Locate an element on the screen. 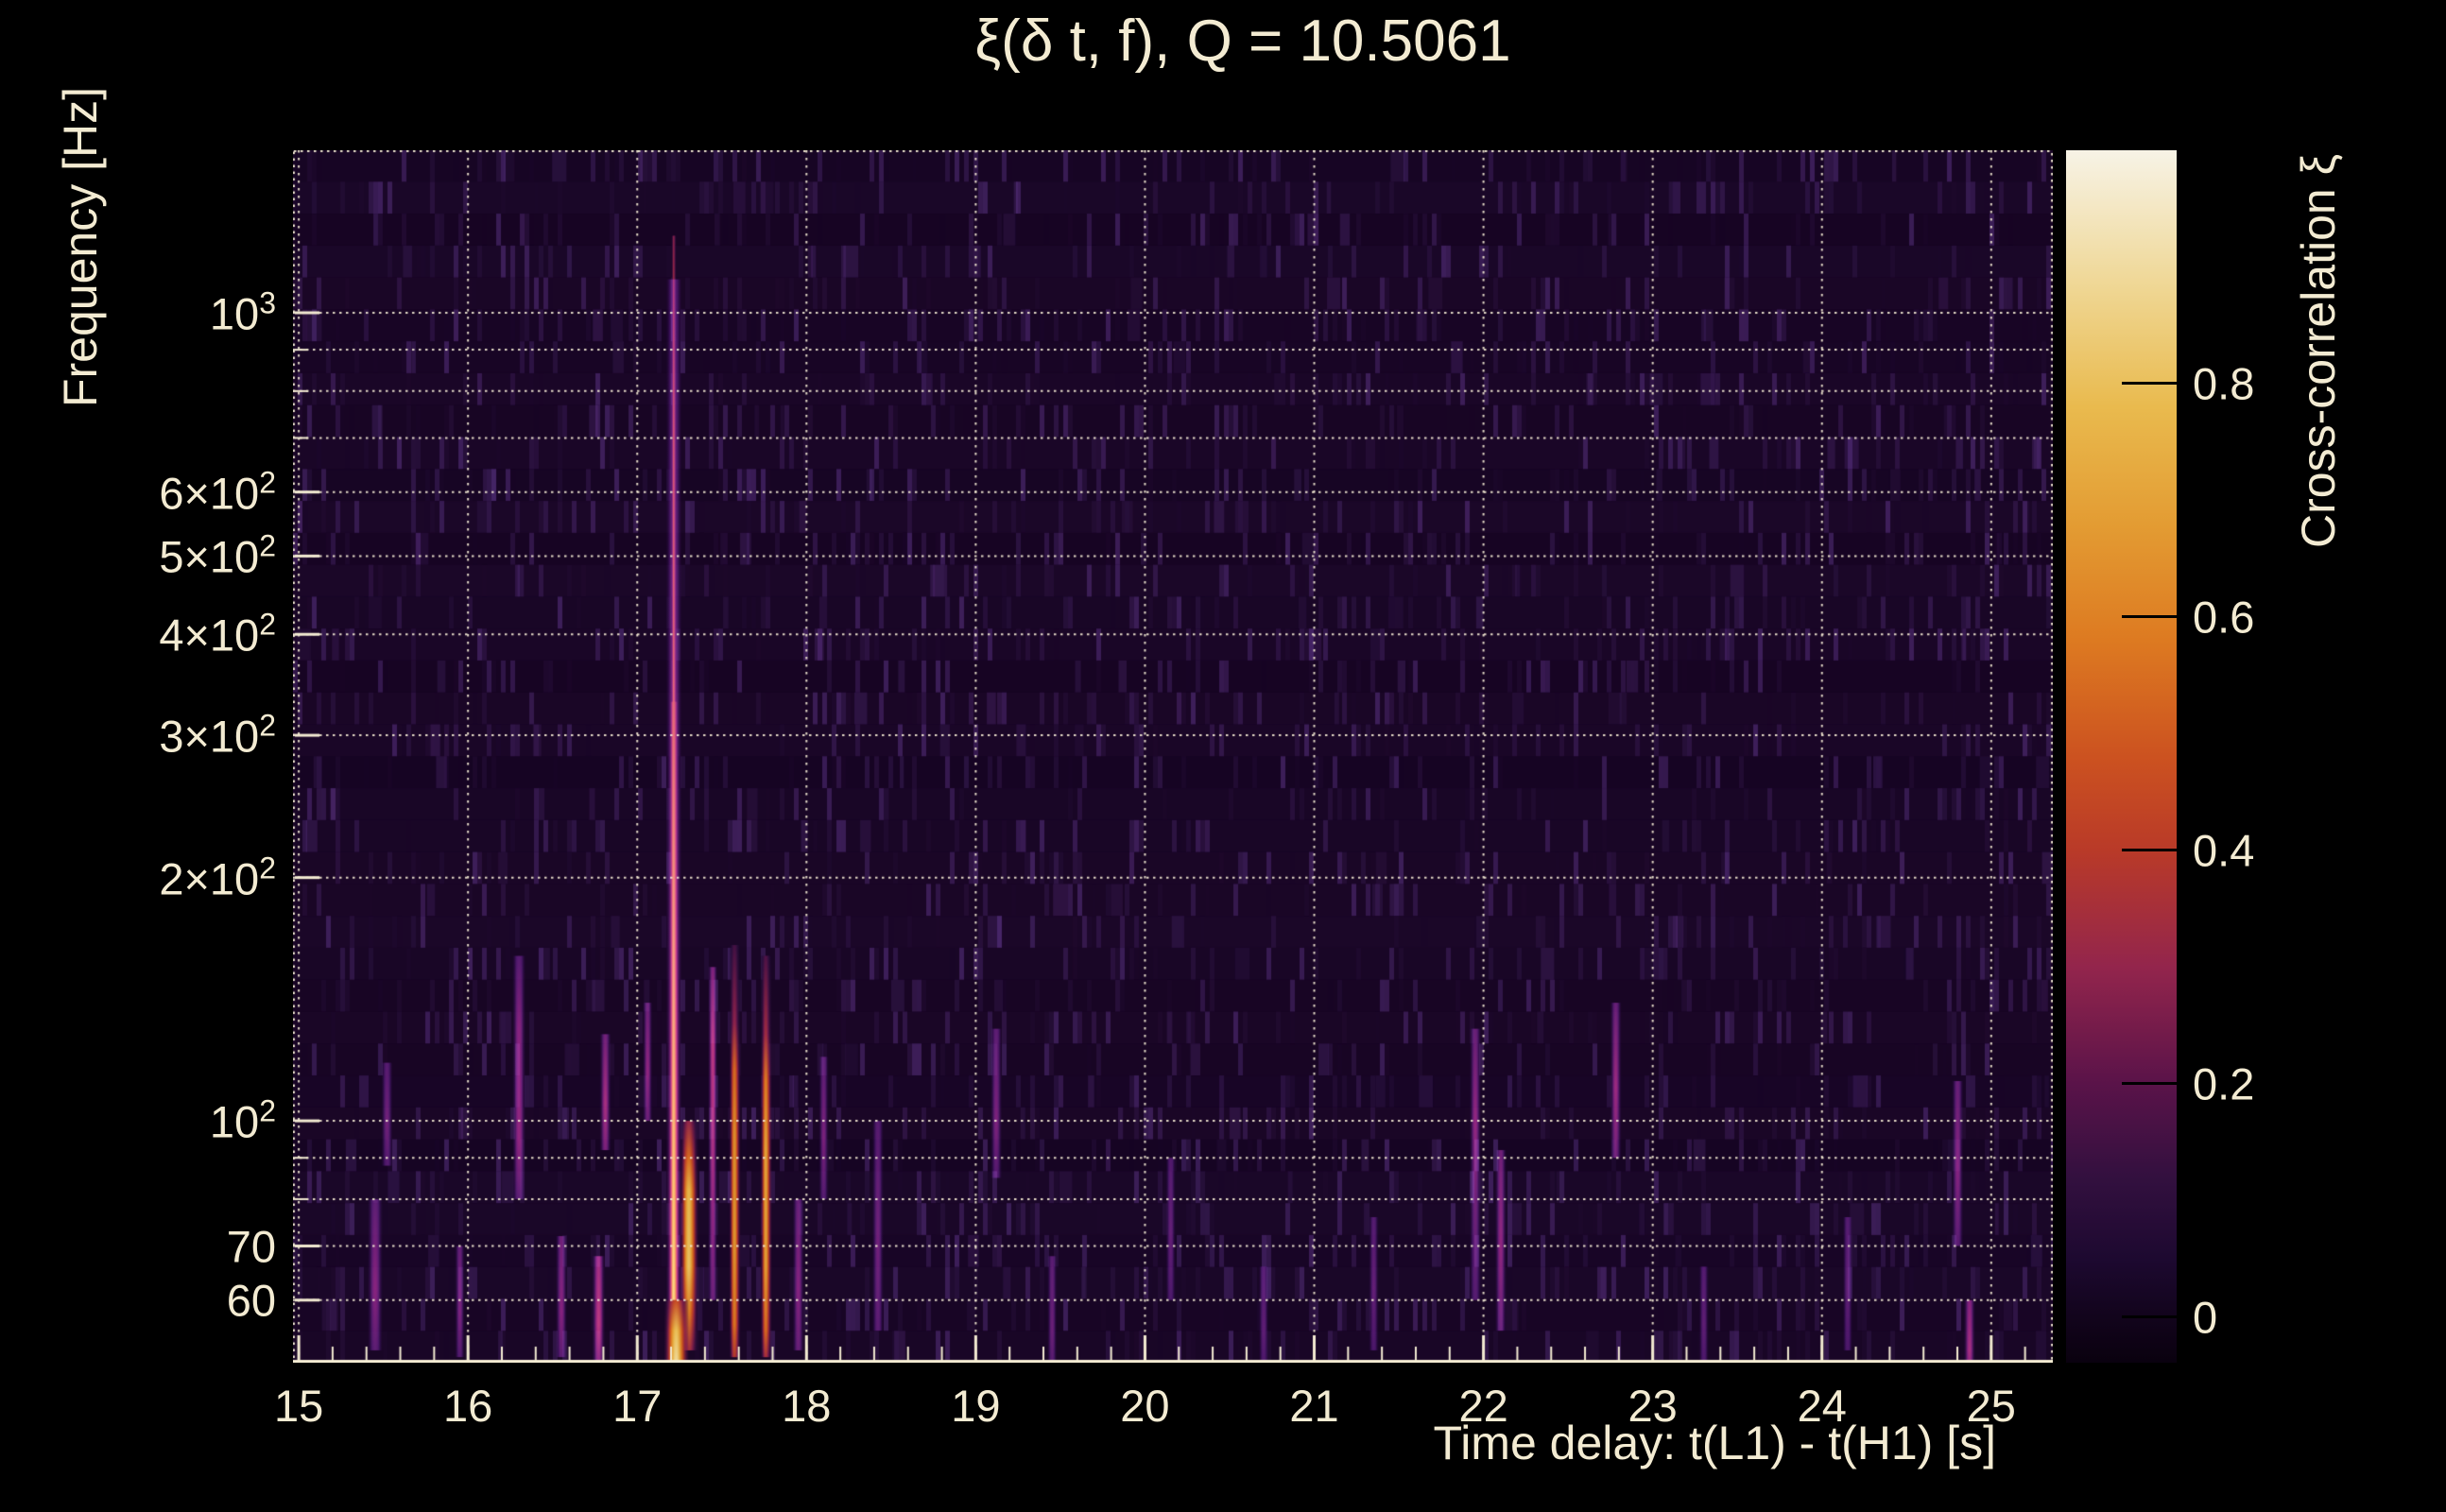  y-tick-label: 102 is located at coordinates (243, 1120).